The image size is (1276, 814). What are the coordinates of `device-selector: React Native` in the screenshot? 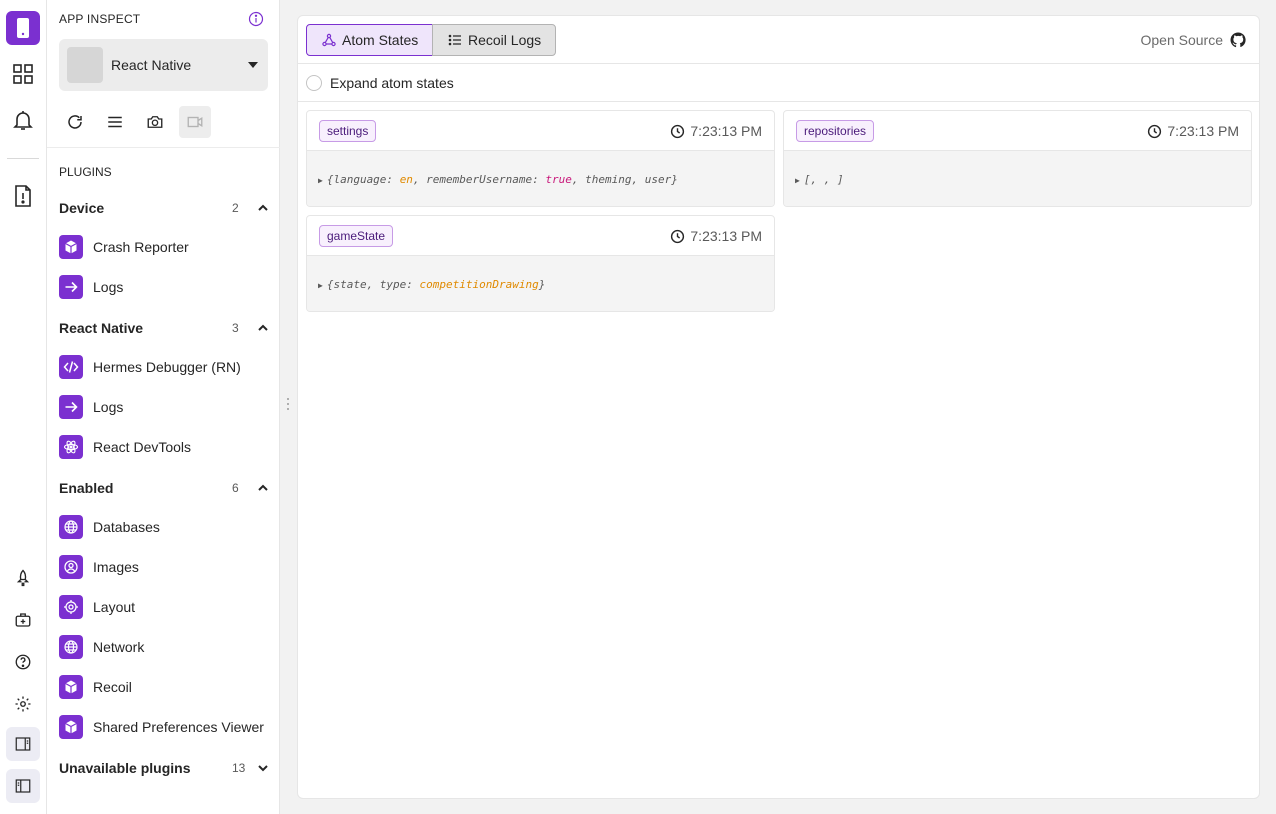 It's located at (163, 65).